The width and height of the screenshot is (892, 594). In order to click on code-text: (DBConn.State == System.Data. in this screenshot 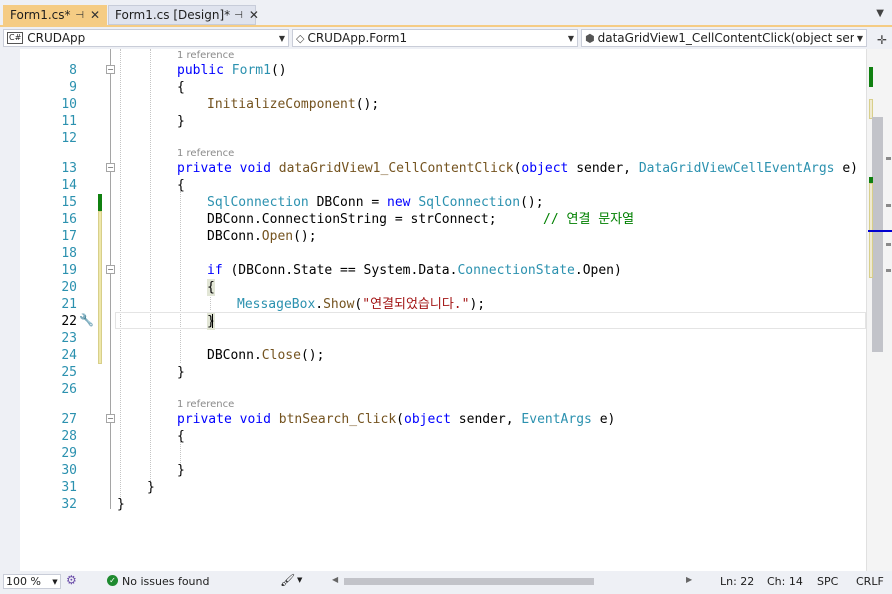, I will do `click(340, 270)`.